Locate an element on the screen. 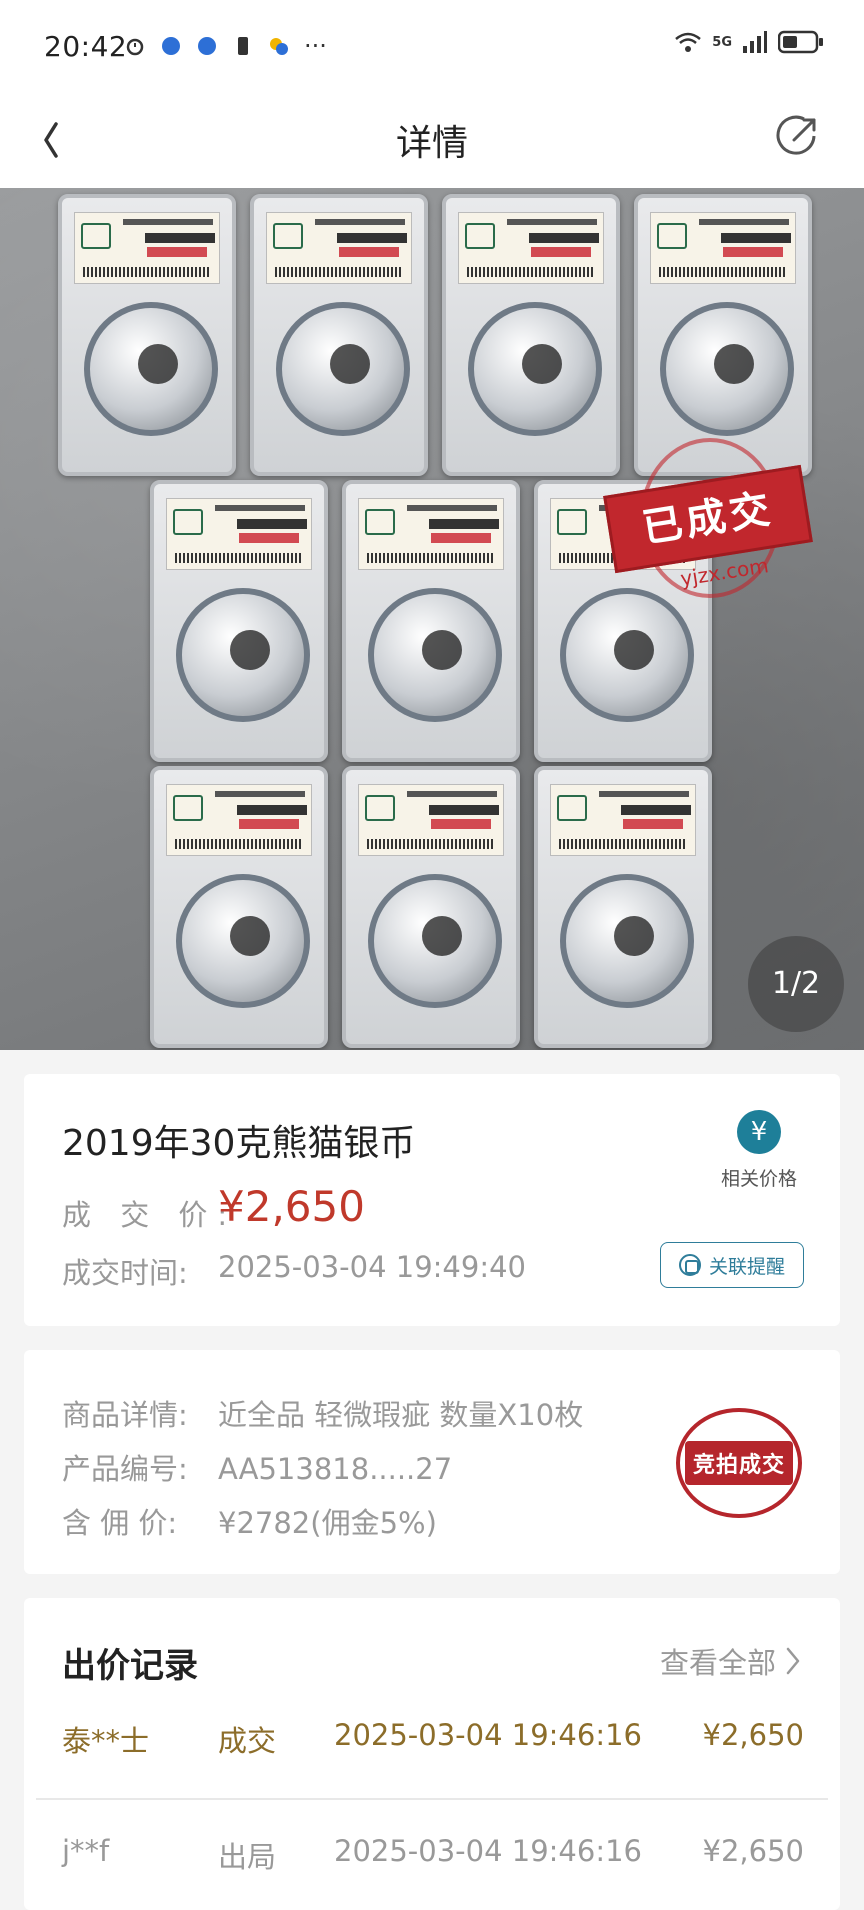  gallery-page-indicator: 1/2 is located at coordinates (796, 984).